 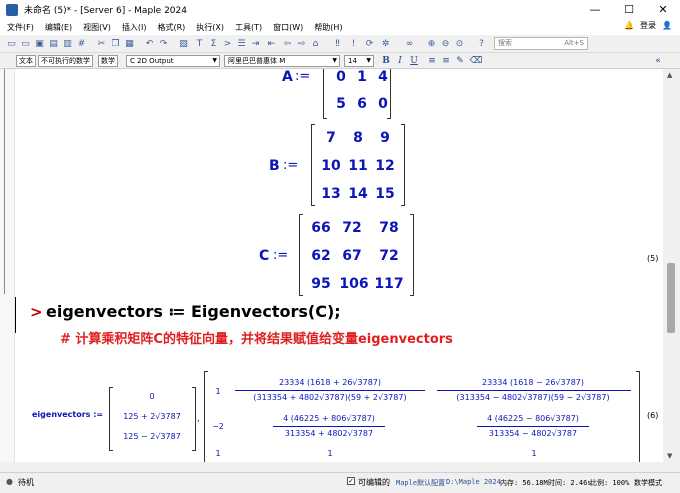 I want to click on redo-icon: ↷, so click(x=163, y=43).